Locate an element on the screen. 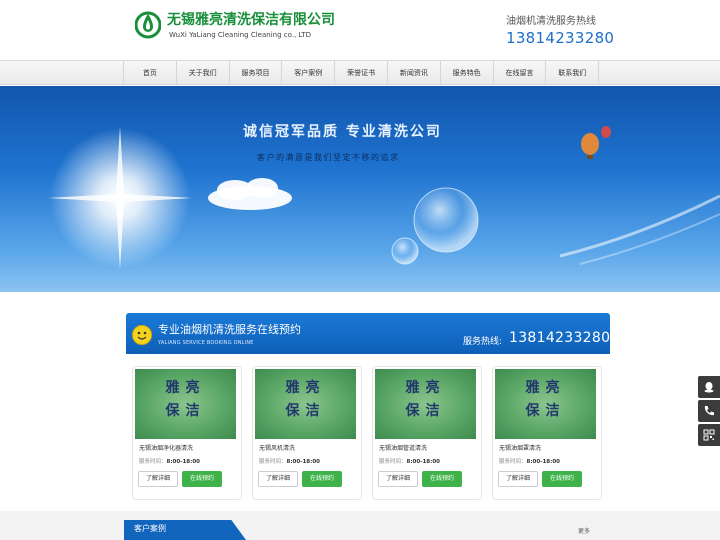 This screenshot has width=720, height=540. phone-icon is located at coordinates (709, 411).